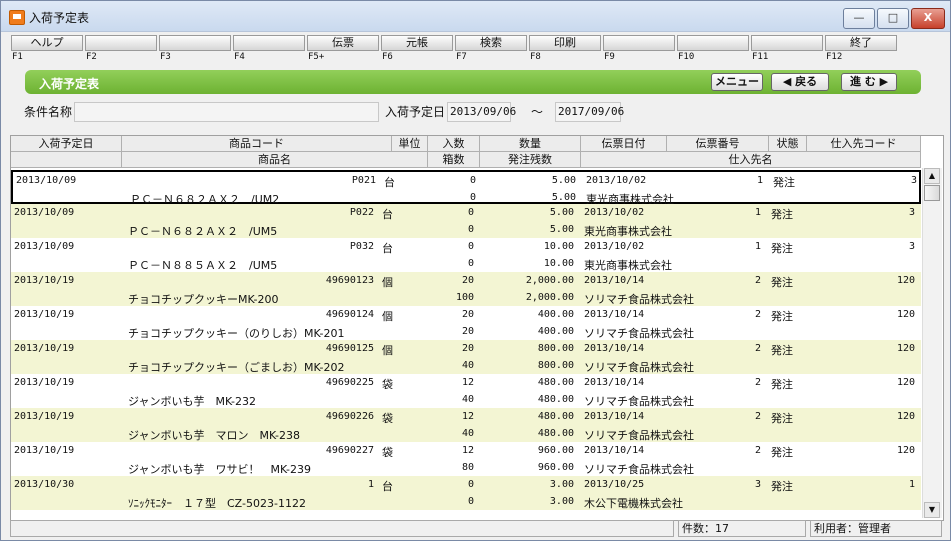  I want to click on col-header-status: 状態, so click(788, 144).